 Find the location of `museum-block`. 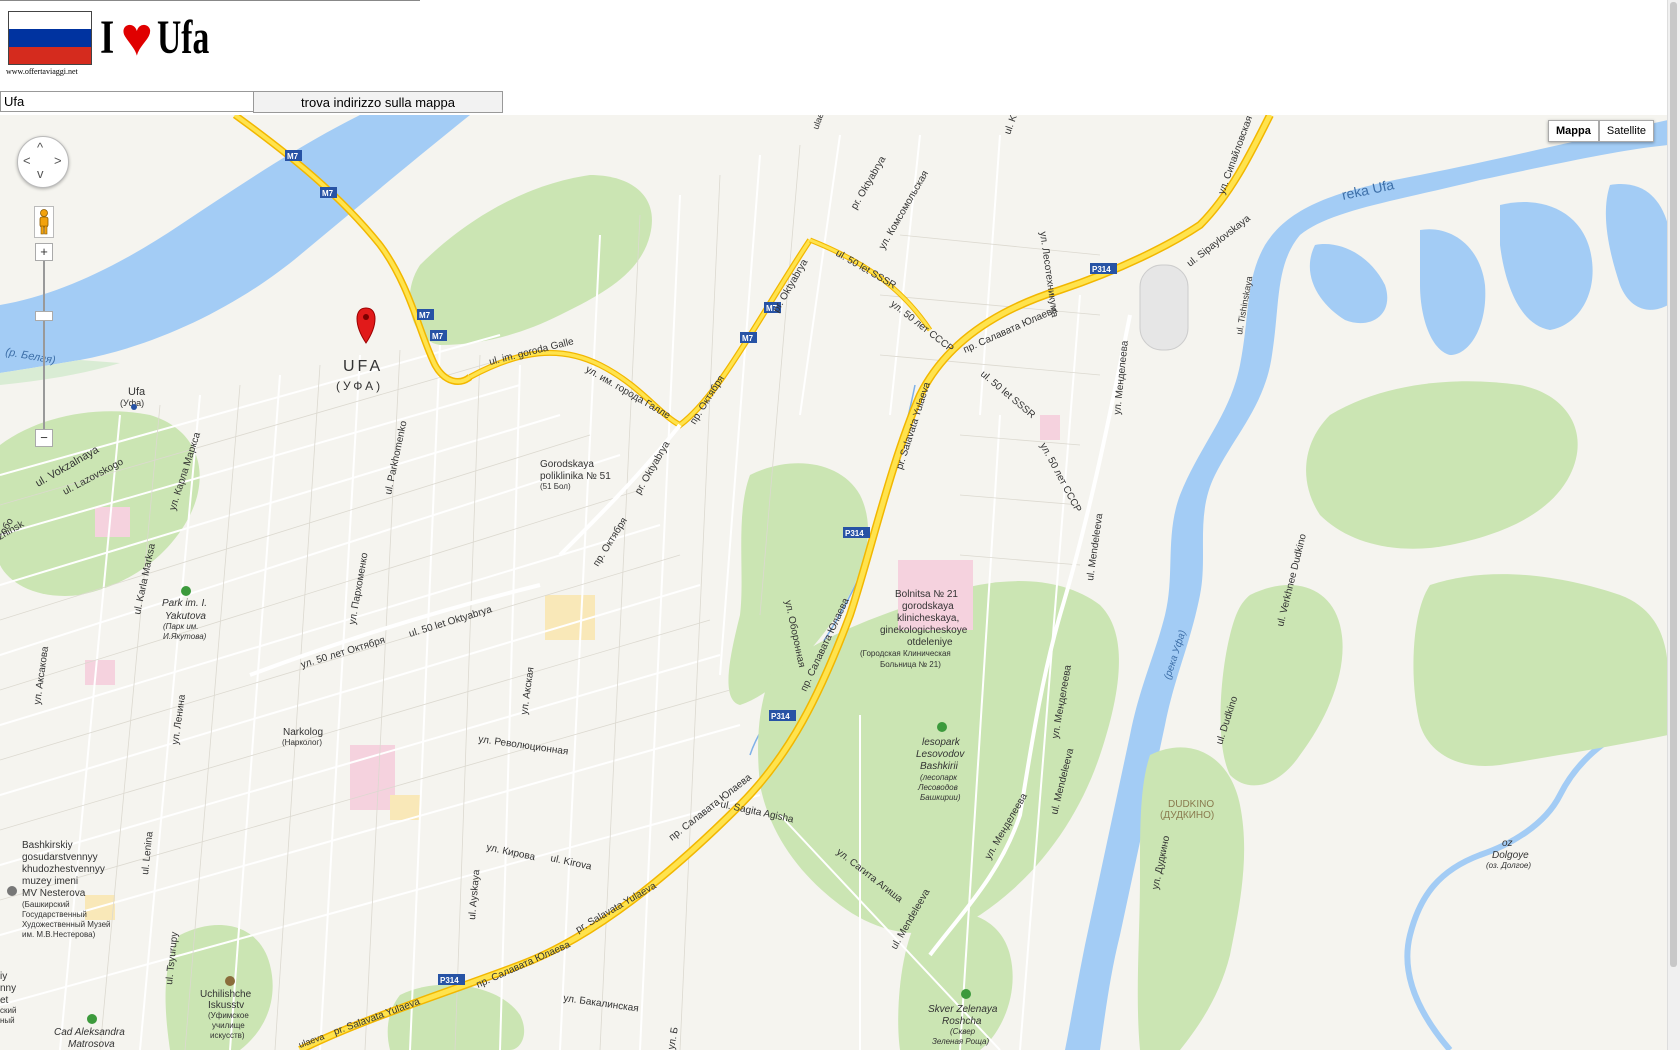

museum-block is located at coordinates (372, 777).